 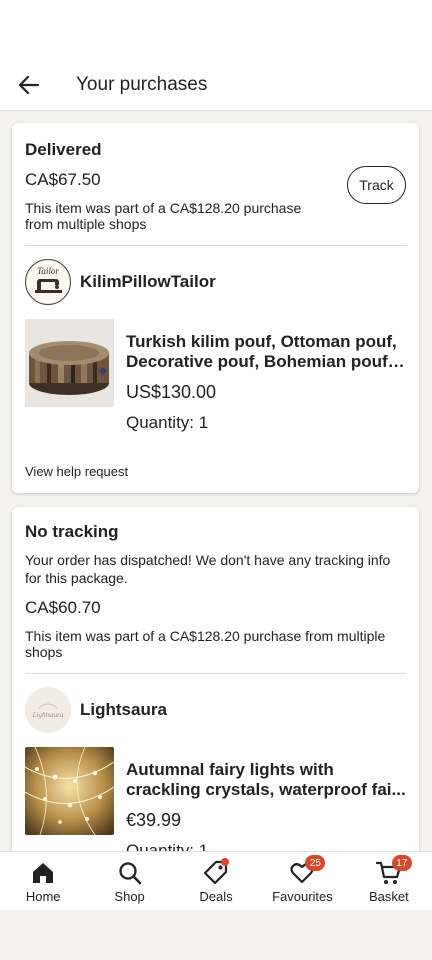 I want to click on shop-row: Tailor KilimPillowTailor, so click(x=120, y=282).